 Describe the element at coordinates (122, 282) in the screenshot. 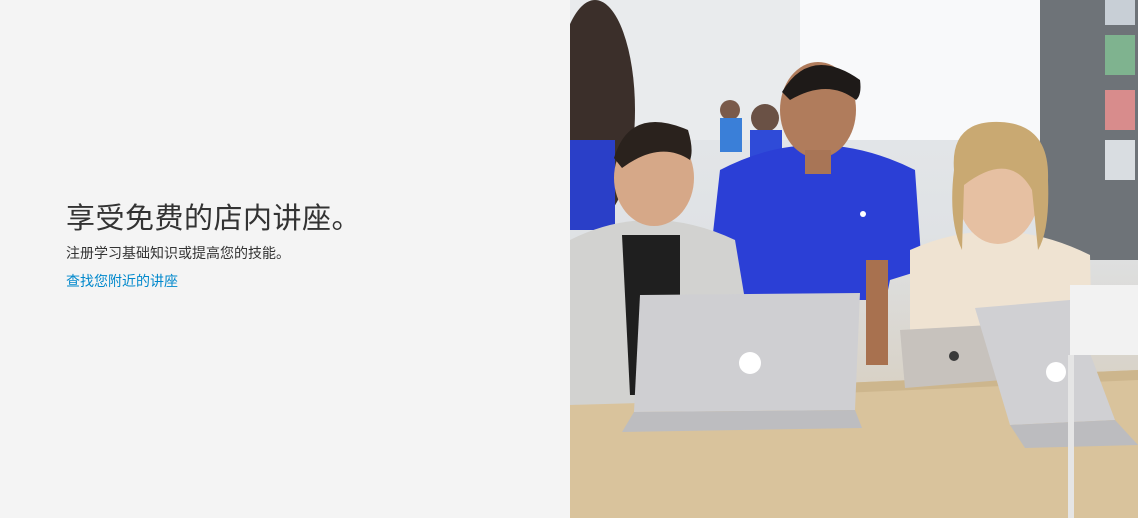

I see `find-sessions-link: 查找您附近的讲座` at that location.